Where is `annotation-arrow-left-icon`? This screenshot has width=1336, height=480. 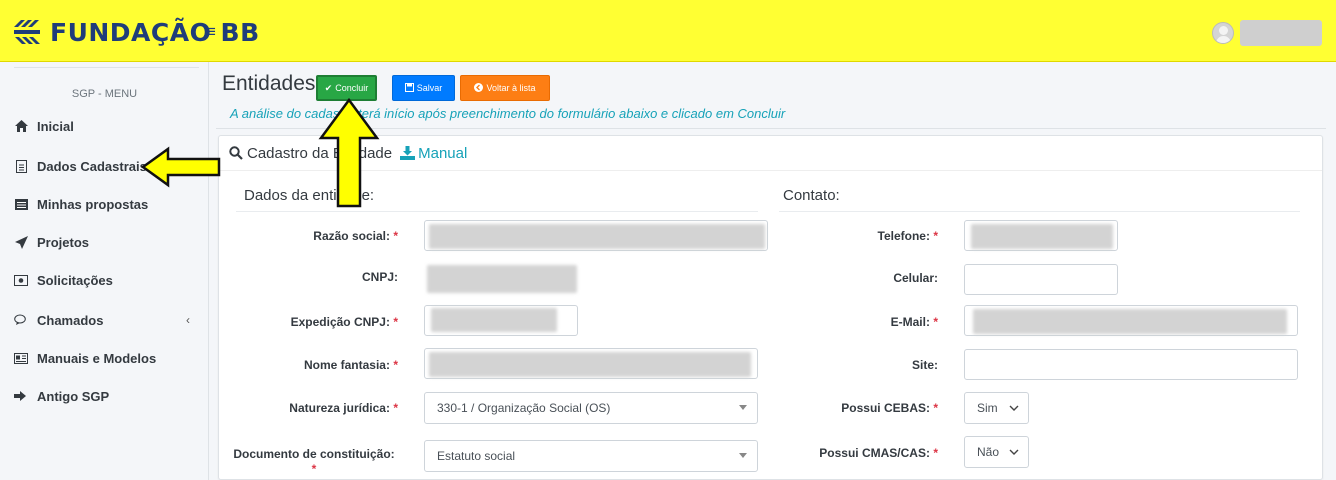
annotation-arrow-left-icon is located at coordinates (180, 167).